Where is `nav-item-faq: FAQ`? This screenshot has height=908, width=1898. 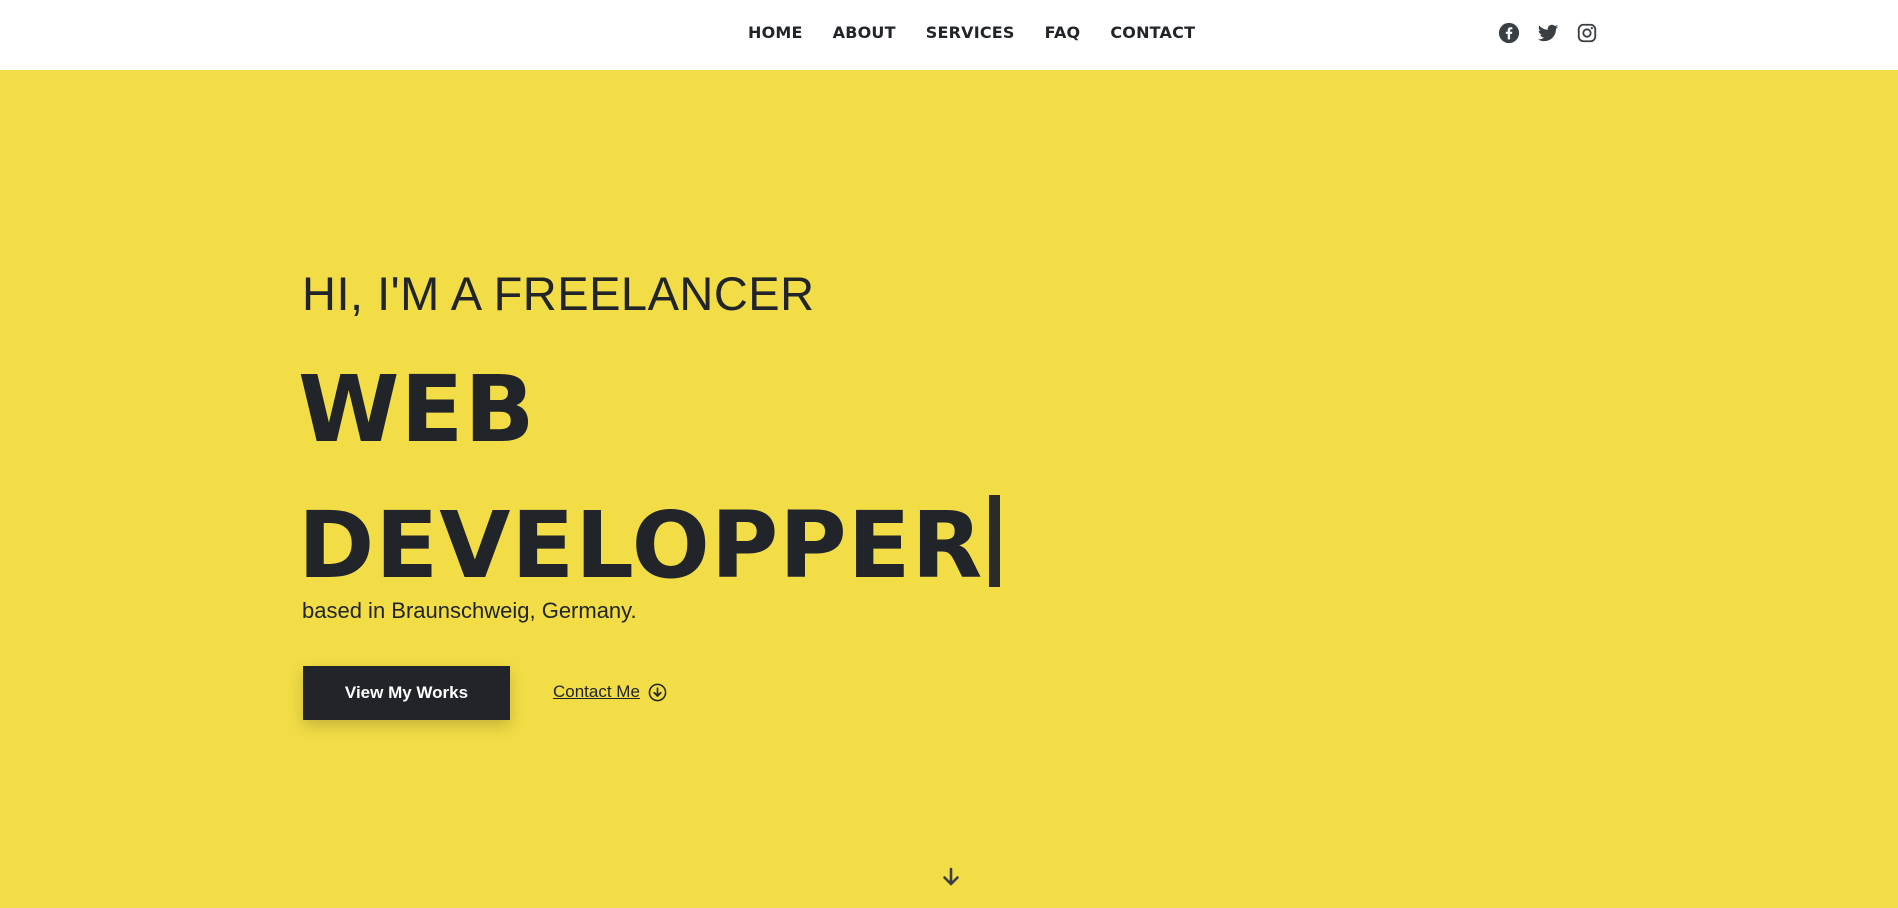
nav-item-faq: FAQ is located at coordinates (1063, 33).